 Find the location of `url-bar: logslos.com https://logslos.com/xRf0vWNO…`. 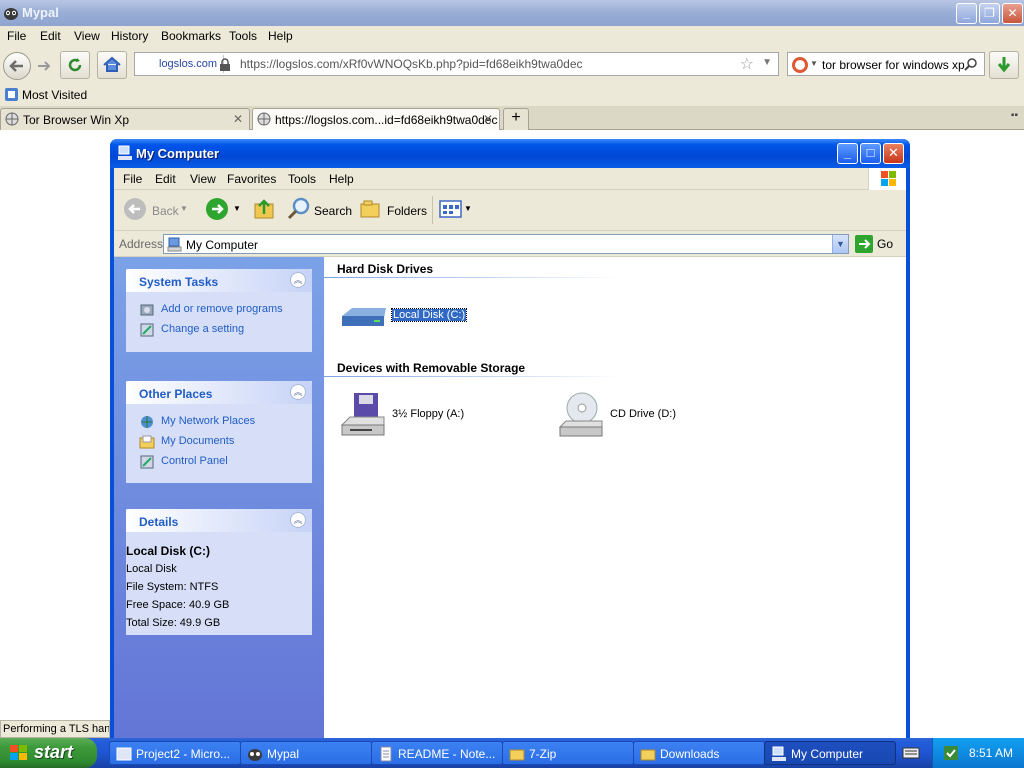

url-bar: logslos.com https://logslos.com/xRf0vWNO… is located at coordinates (456, 64).